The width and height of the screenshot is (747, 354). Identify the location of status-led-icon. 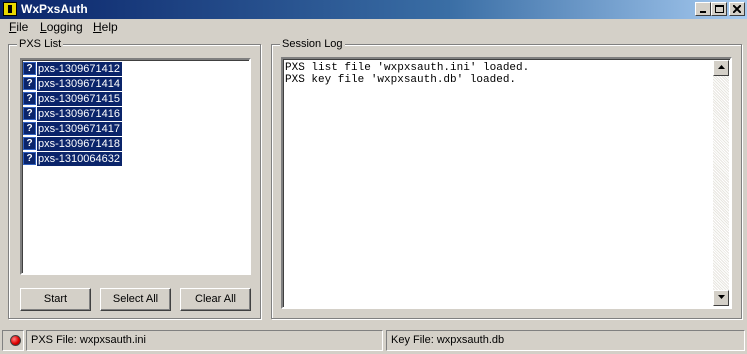
(15, 340).